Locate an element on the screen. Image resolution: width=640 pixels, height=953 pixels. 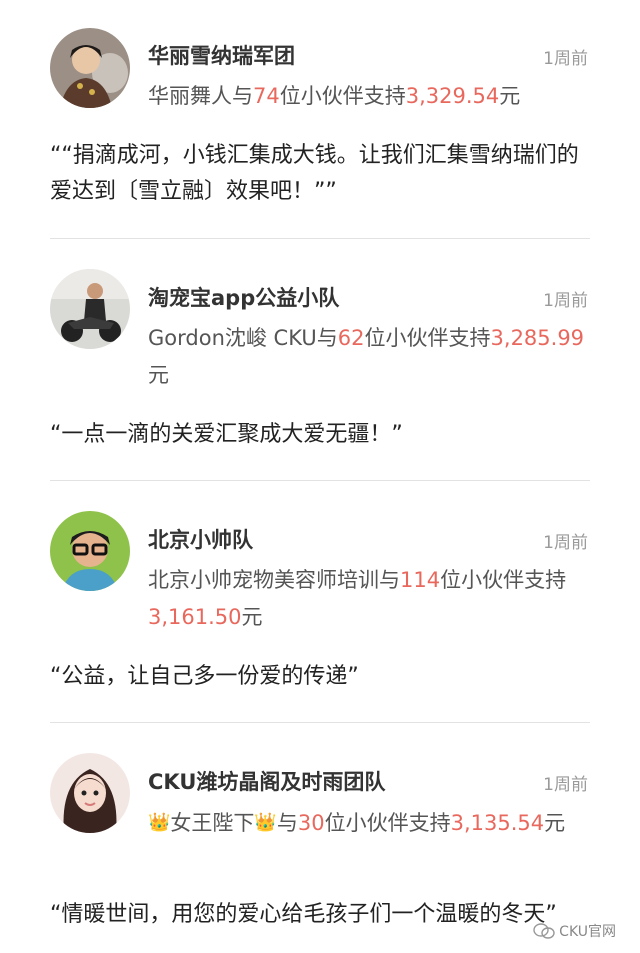
donation-amount: 3,329.54 is located at coordinates (452, 96).